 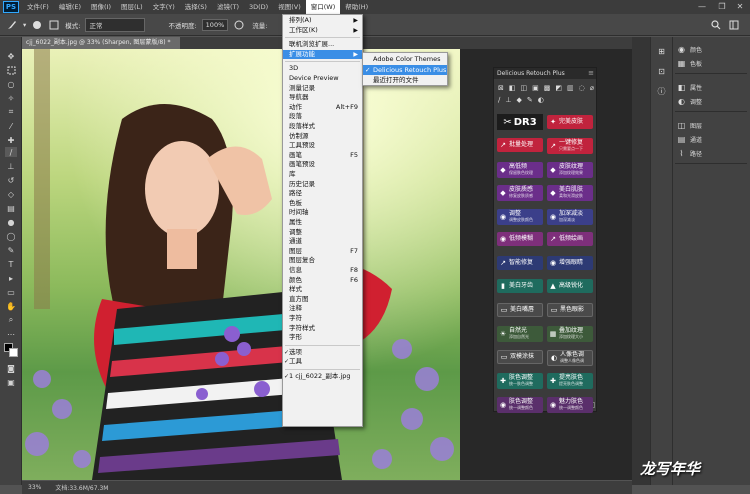 I want to click on retouch-action-button: ↗ 低频绘画, so click(x=570, y=239).